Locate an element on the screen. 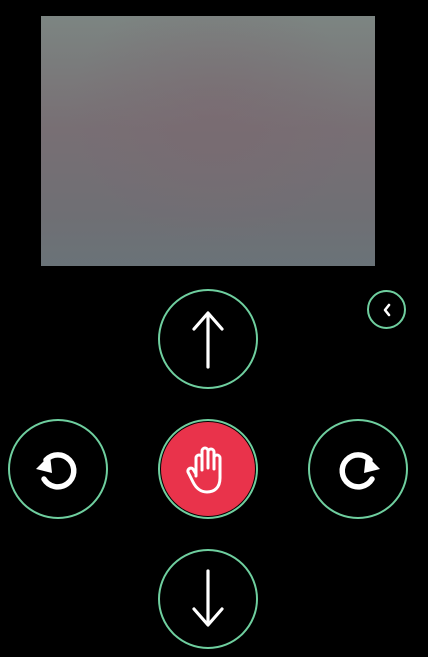 The width and height of the screenshot is (428, 657). collapse-panel-button is located at coordinates (386, 309).